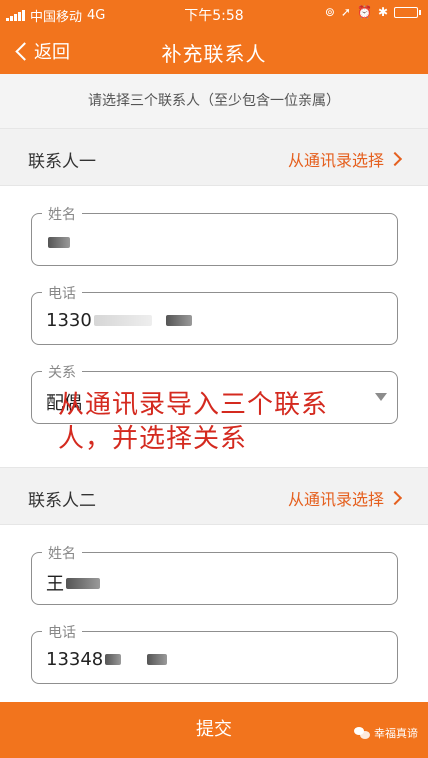  I want to click on name-text: 王, so click(55, 584).